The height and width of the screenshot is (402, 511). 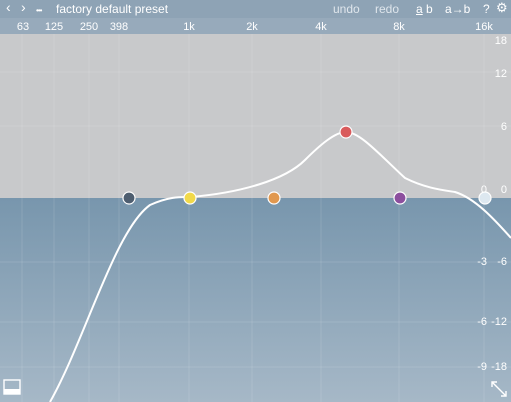 I want to click on gain-label-minus-12: -12, so click(x=499, y=322).